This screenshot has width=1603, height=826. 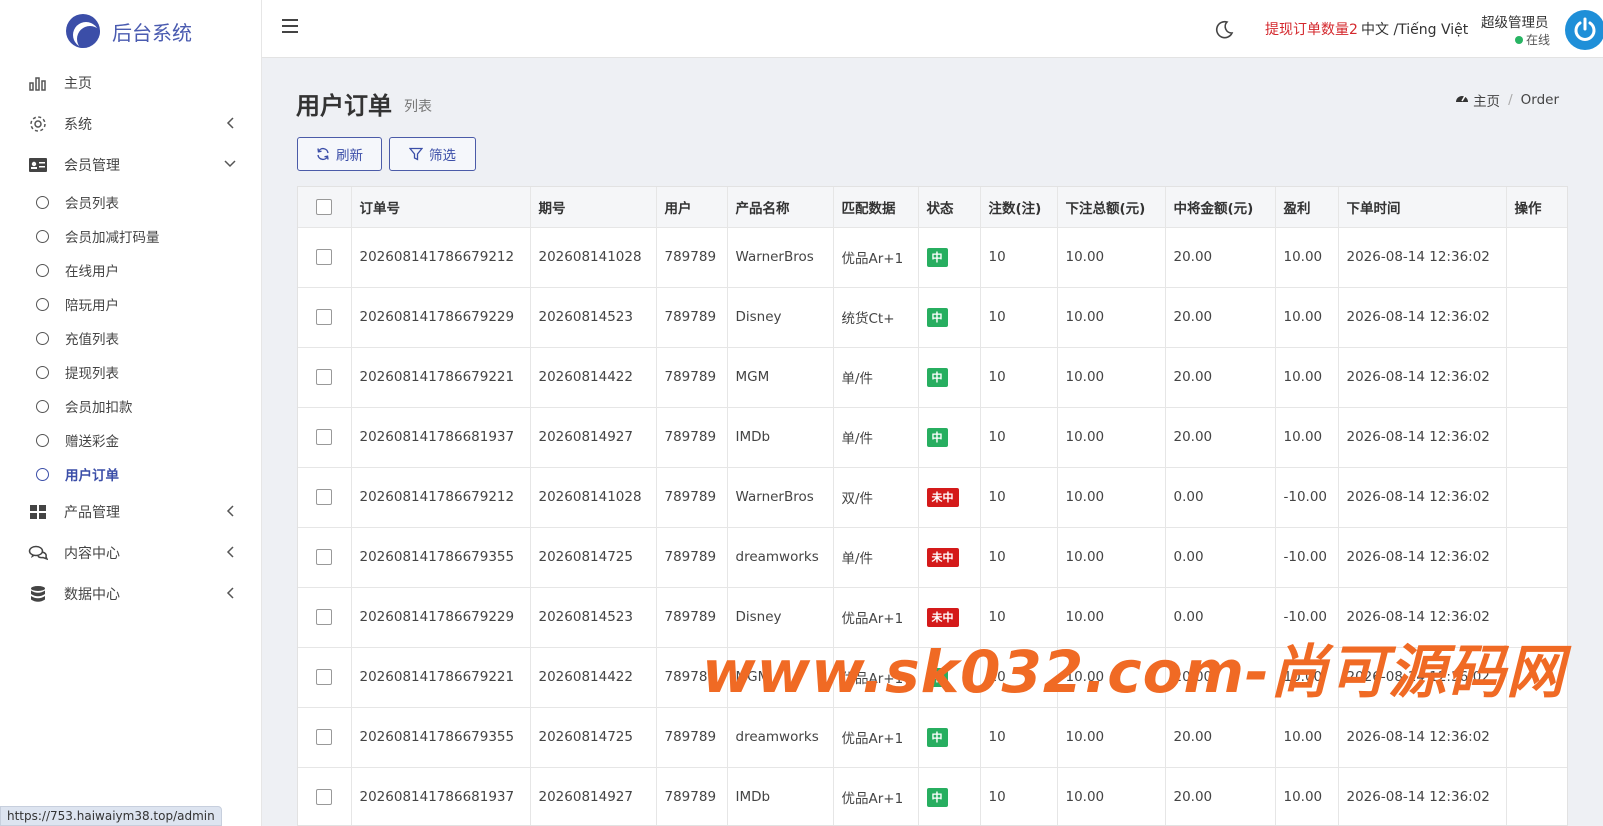 I want to click on sidebar-subitem-member-list: 会员列表, so click(x=130, y=202).